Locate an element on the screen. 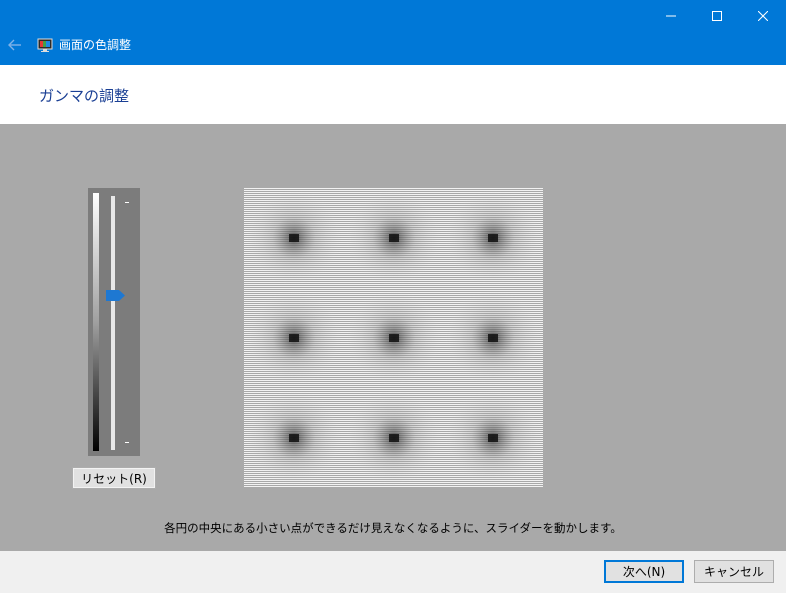 The width and height of the screenshot is (786, 593). slider-thumb-icon is located at coordinates (115, 295).